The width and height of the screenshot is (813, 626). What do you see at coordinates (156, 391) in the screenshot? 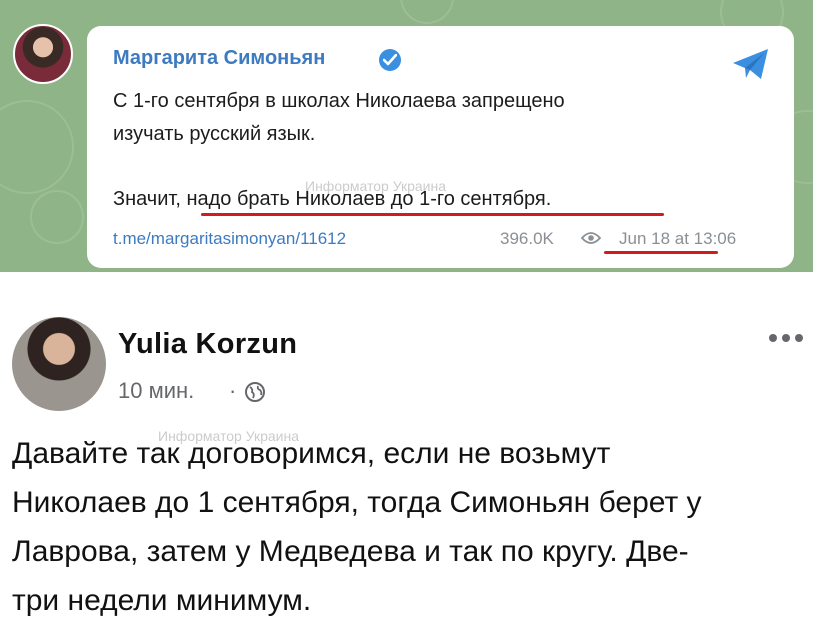
I see `post-time: 10 мин.` at bounding box center [156, 391].